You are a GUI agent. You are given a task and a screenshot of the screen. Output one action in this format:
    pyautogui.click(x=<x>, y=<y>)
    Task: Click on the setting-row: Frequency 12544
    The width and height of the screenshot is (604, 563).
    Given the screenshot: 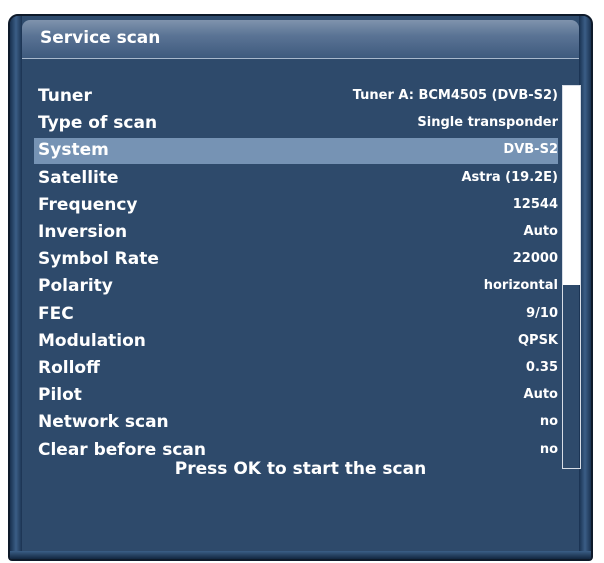 What is the action you would take?
    pyautogui.click(x=296, y=206)
    